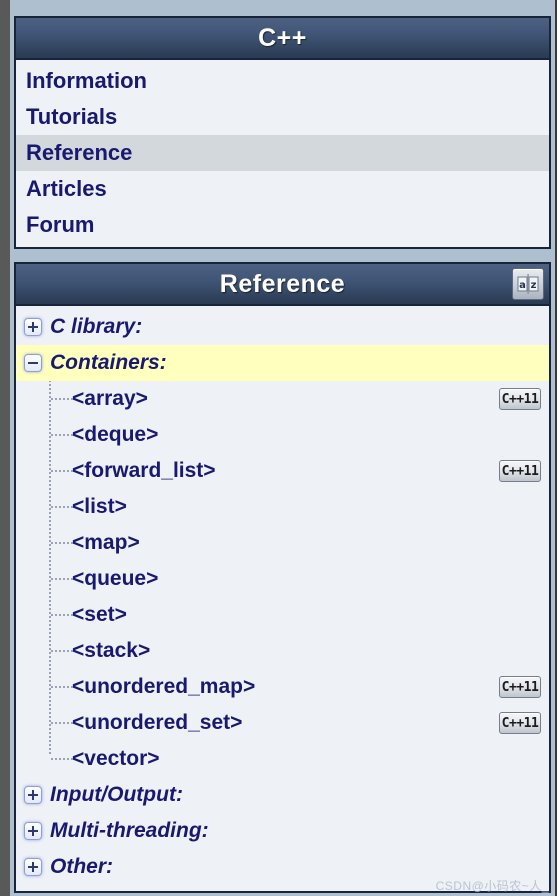 The image size is (557, 896). What do you see at coordinates (282, 543) in the screenshot?
I see `tree-item-map: <map>` at bounding box center [282, 543].